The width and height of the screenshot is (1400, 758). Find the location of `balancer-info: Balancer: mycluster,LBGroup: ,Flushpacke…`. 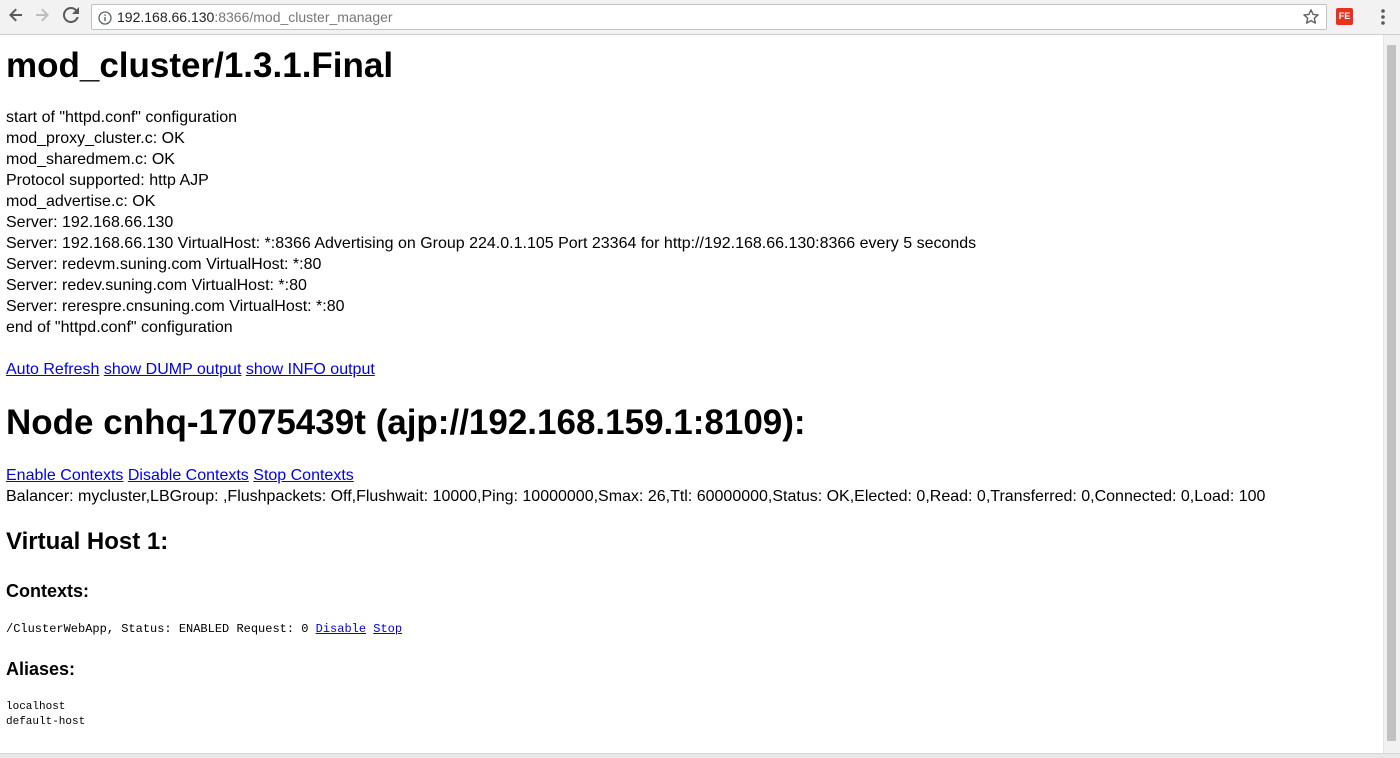

balancer-info: Balancer: mycluster,LBGroup: ,Flushpacke… is located at coordinates (636, 496).